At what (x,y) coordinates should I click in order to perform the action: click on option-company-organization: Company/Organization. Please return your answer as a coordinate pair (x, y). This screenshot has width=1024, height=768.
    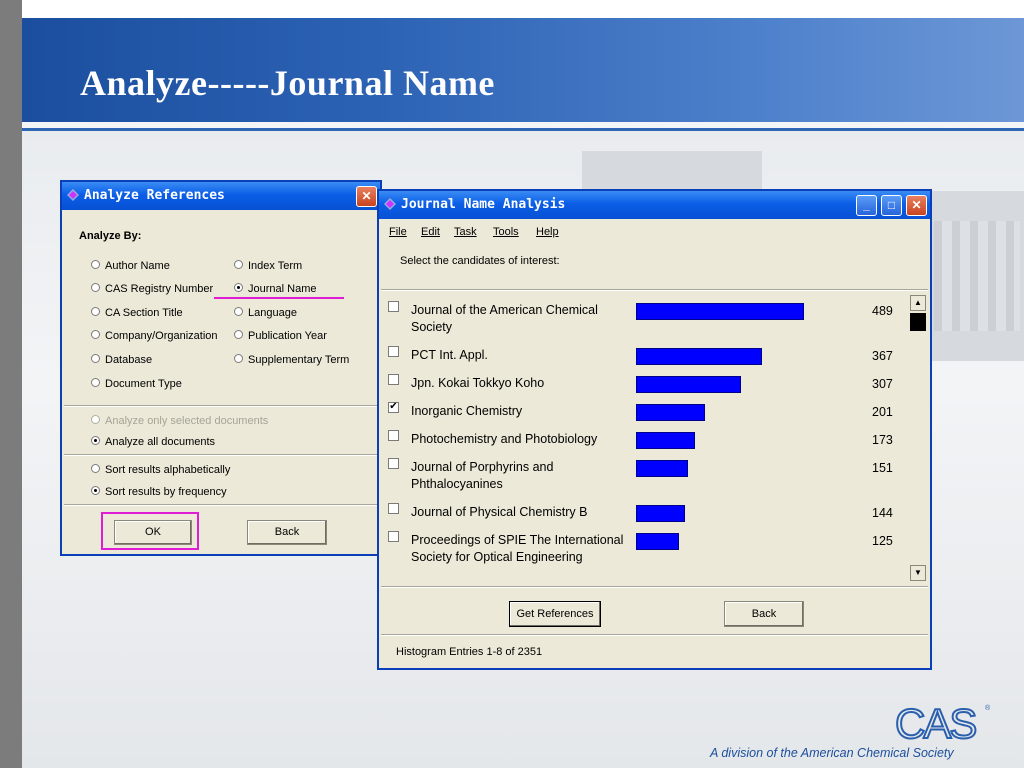
    Looking at the image, I should click on (161, 336).